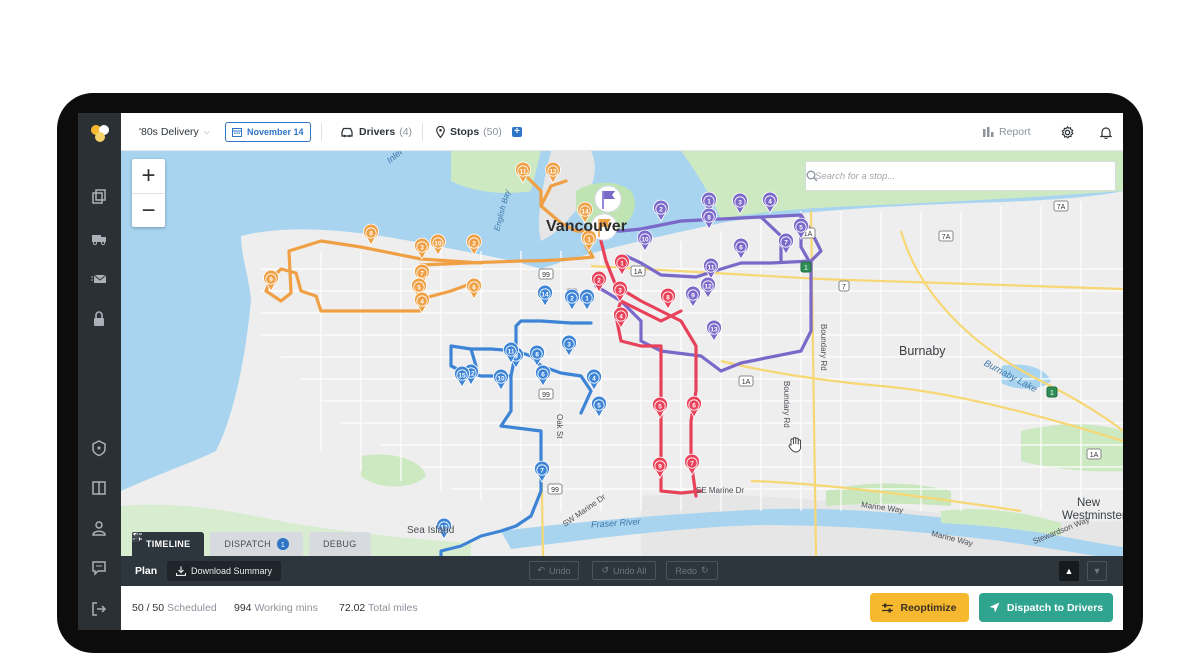  What do you see at coordinates (99, 319) in the screenshot?
I see `lock-icon` at bounding box center [99, 319].